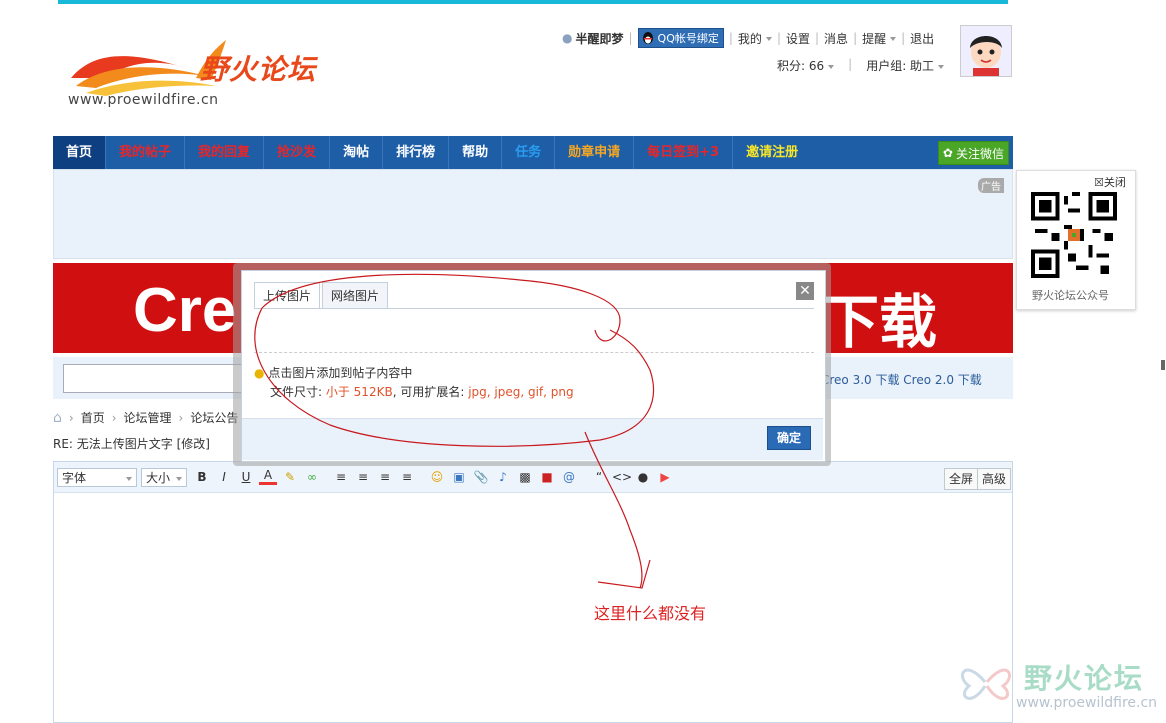  What do you see at coordinates (961, 479) in the screenshot?
I see `fullscreen-button: 全屏` at bounding box center [961, 479].